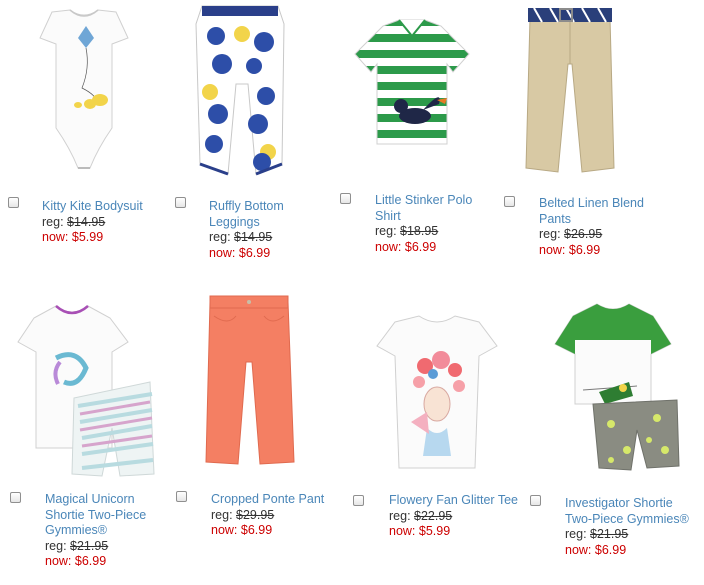 The width and height of the screenshot is (704, 585). Describe the element at coordinates (412, 83) in the screenshot. I see `product-image-polo` at that location.